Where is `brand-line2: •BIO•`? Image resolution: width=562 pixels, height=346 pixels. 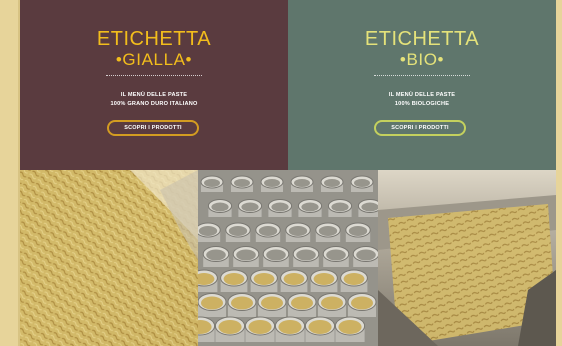 brand-line2: •BIO• is located at coordinates (422, 59).